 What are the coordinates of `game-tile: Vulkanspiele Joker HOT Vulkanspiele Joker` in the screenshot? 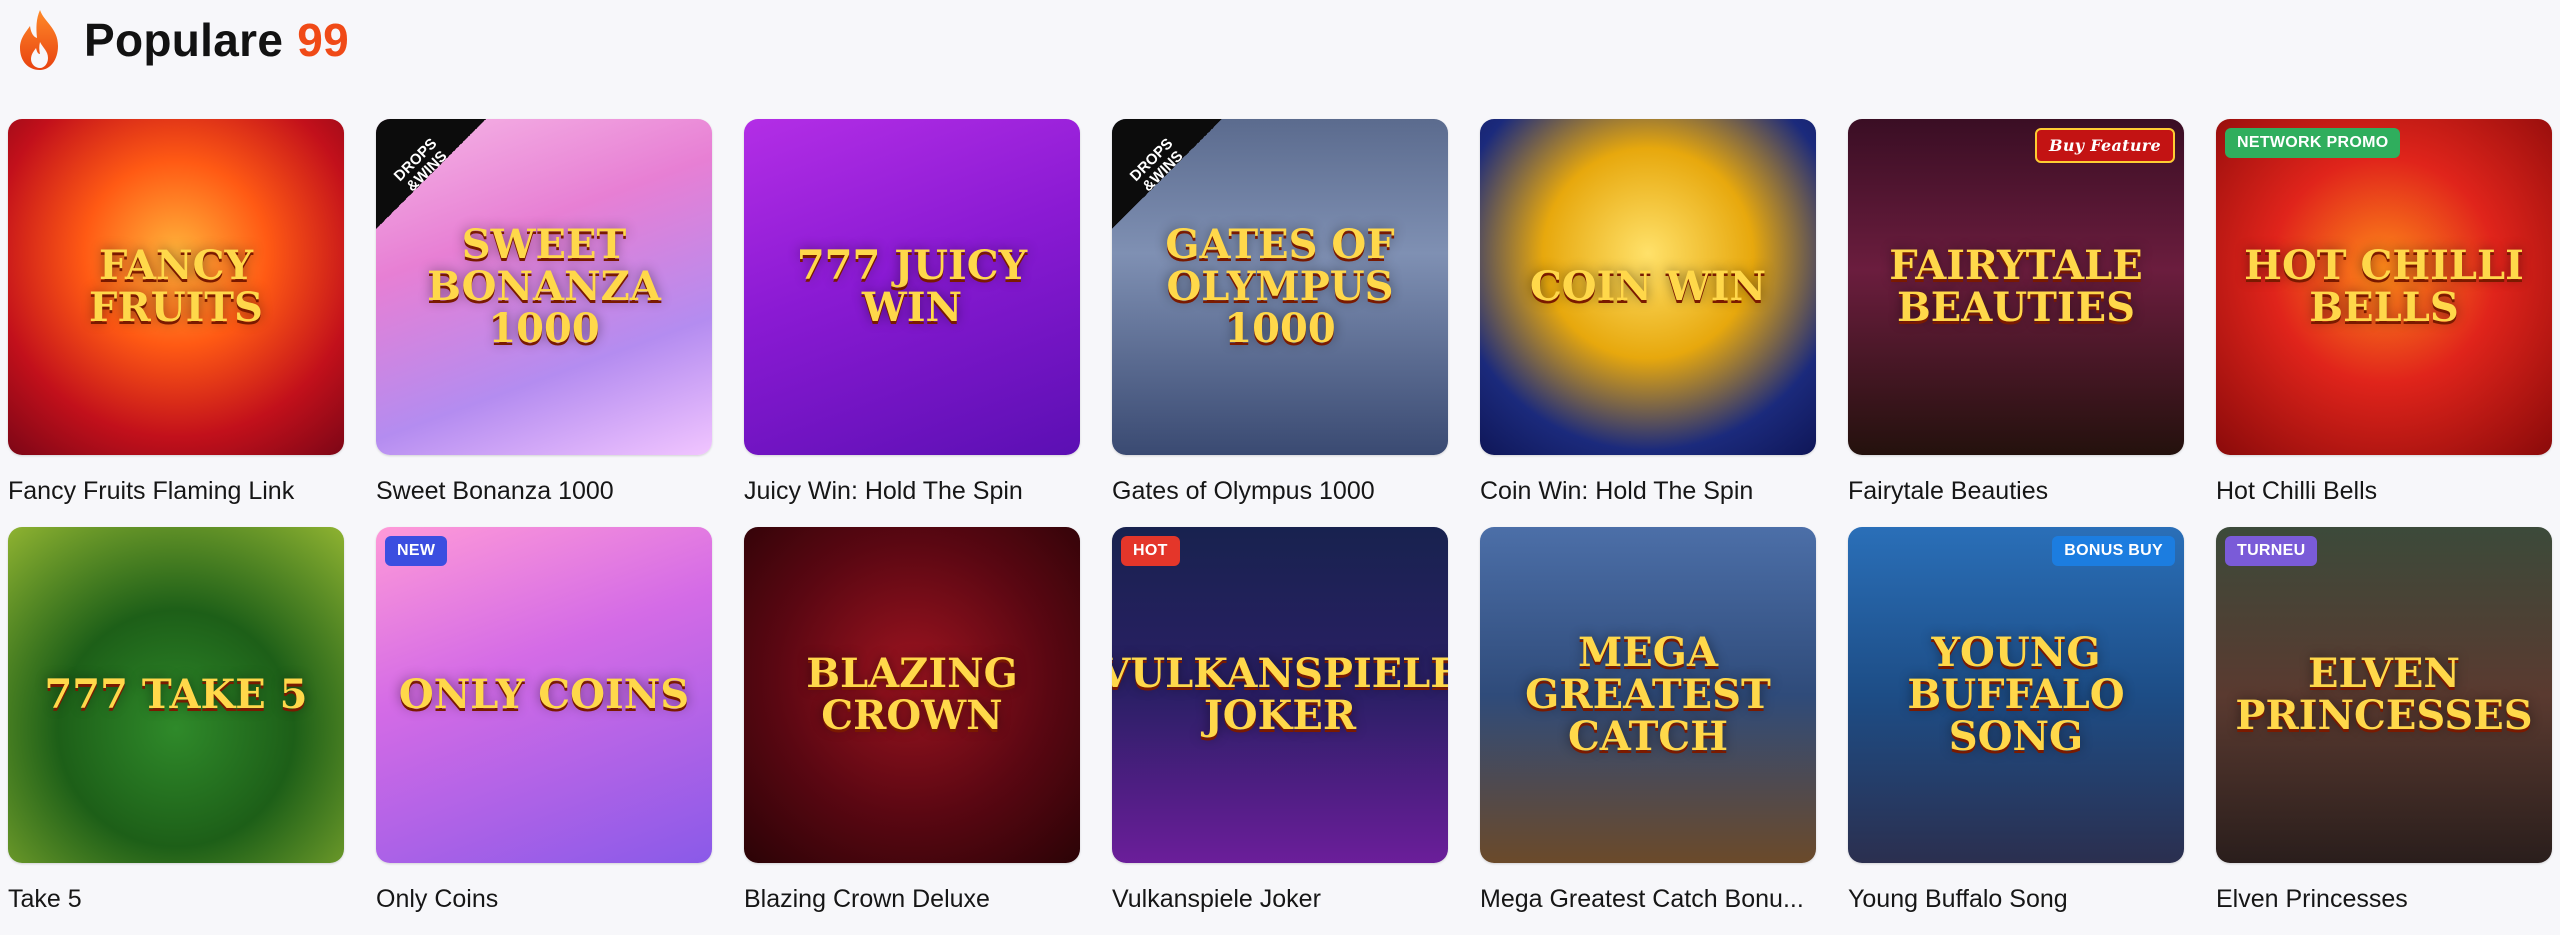 It's located at (1280, 731).